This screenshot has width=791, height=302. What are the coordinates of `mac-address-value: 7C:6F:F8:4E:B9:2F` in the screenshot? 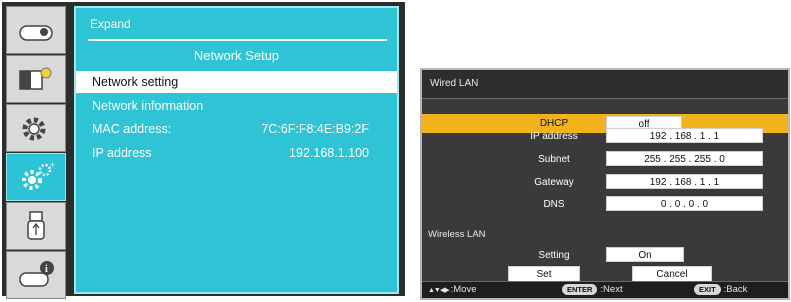 It's located at (315, 129).